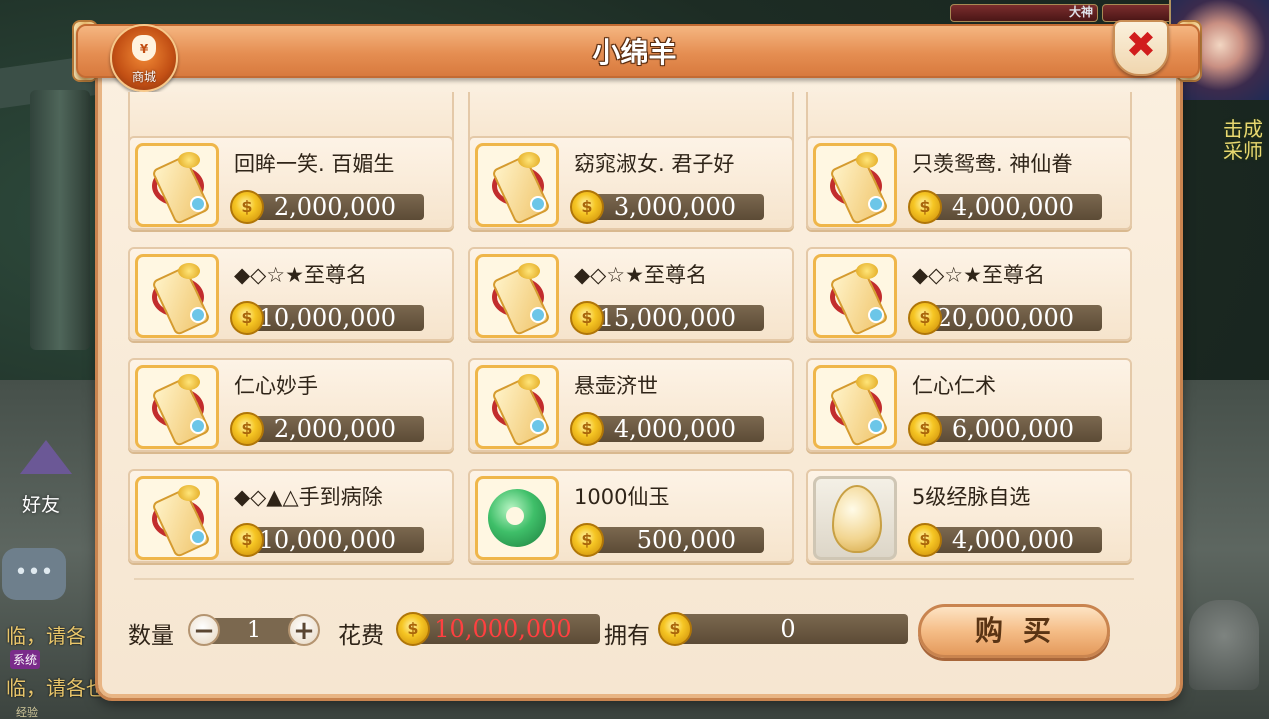  What do you see at coordinates (291, 516) in the screenshot?
I see `item-card: ◆◇▲△手到病除 10,000,000 $` at bounding box center [291, 516].